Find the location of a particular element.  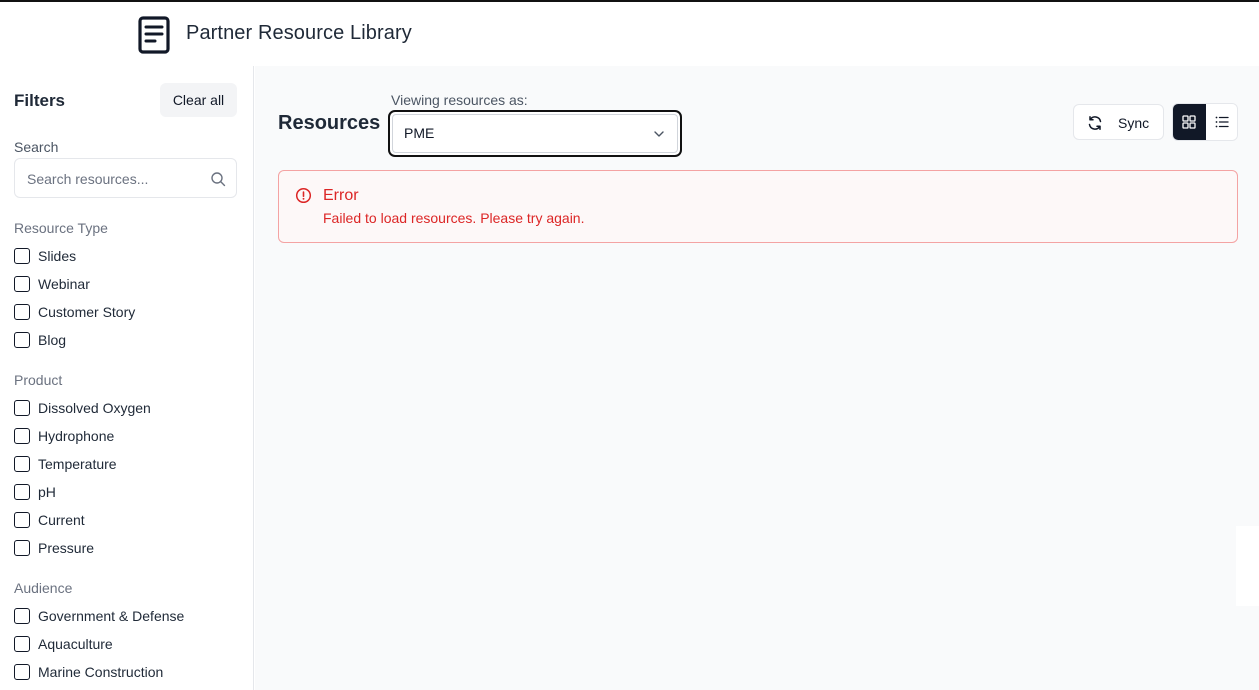

sync-button: Sync is located at coordinates (1118, 122).